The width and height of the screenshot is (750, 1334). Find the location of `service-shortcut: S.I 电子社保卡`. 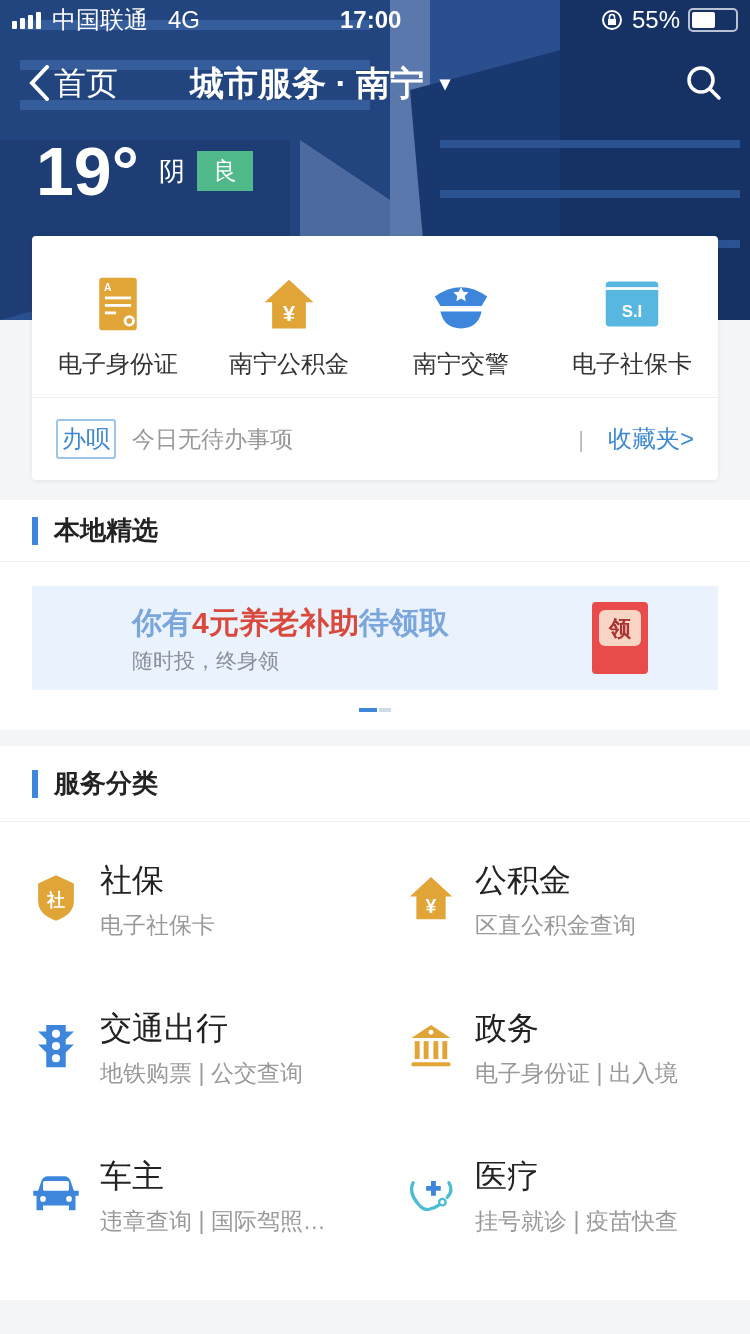

service-shortcut: S.I 电子社保卡 is located at coordinates (632, 335).